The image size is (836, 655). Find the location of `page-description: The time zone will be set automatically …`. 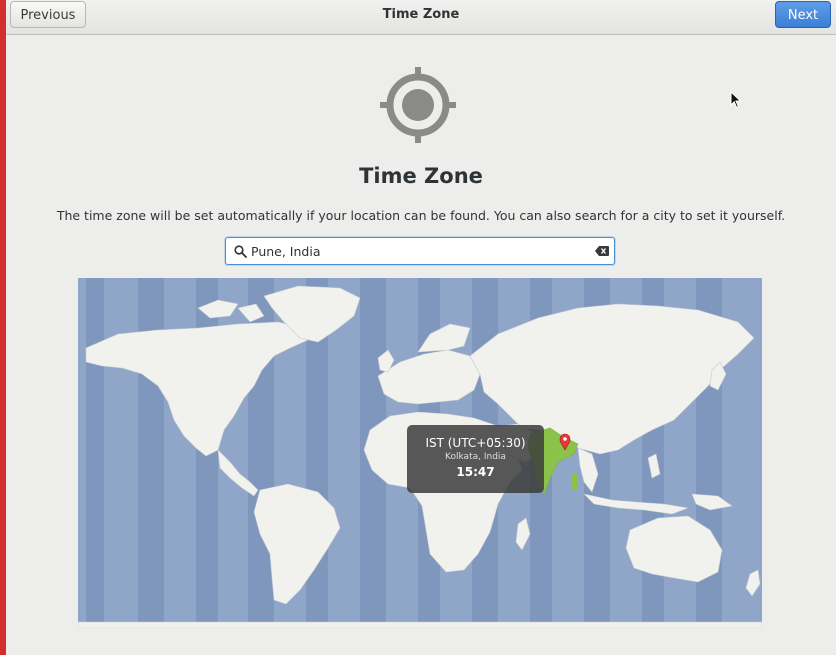

page-description: The time zone will be set automatically … is located at coordinates (421, 215).